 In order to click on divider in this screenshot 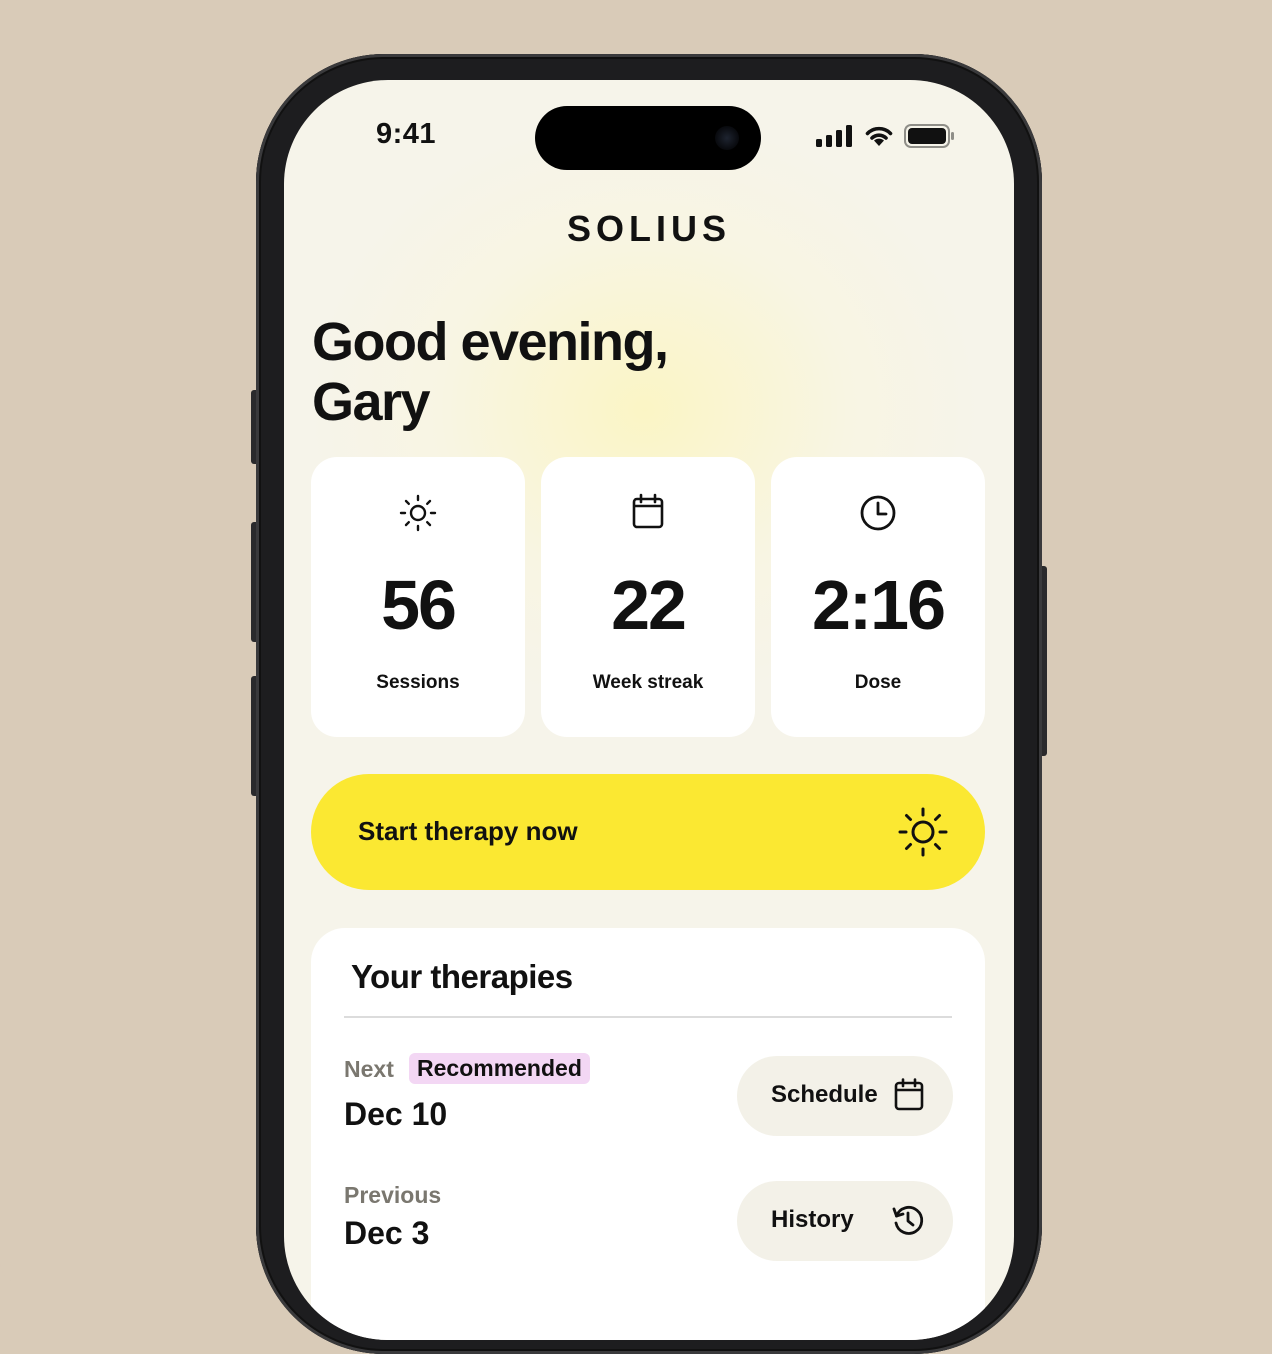, I will do `click(648, 1017)`.